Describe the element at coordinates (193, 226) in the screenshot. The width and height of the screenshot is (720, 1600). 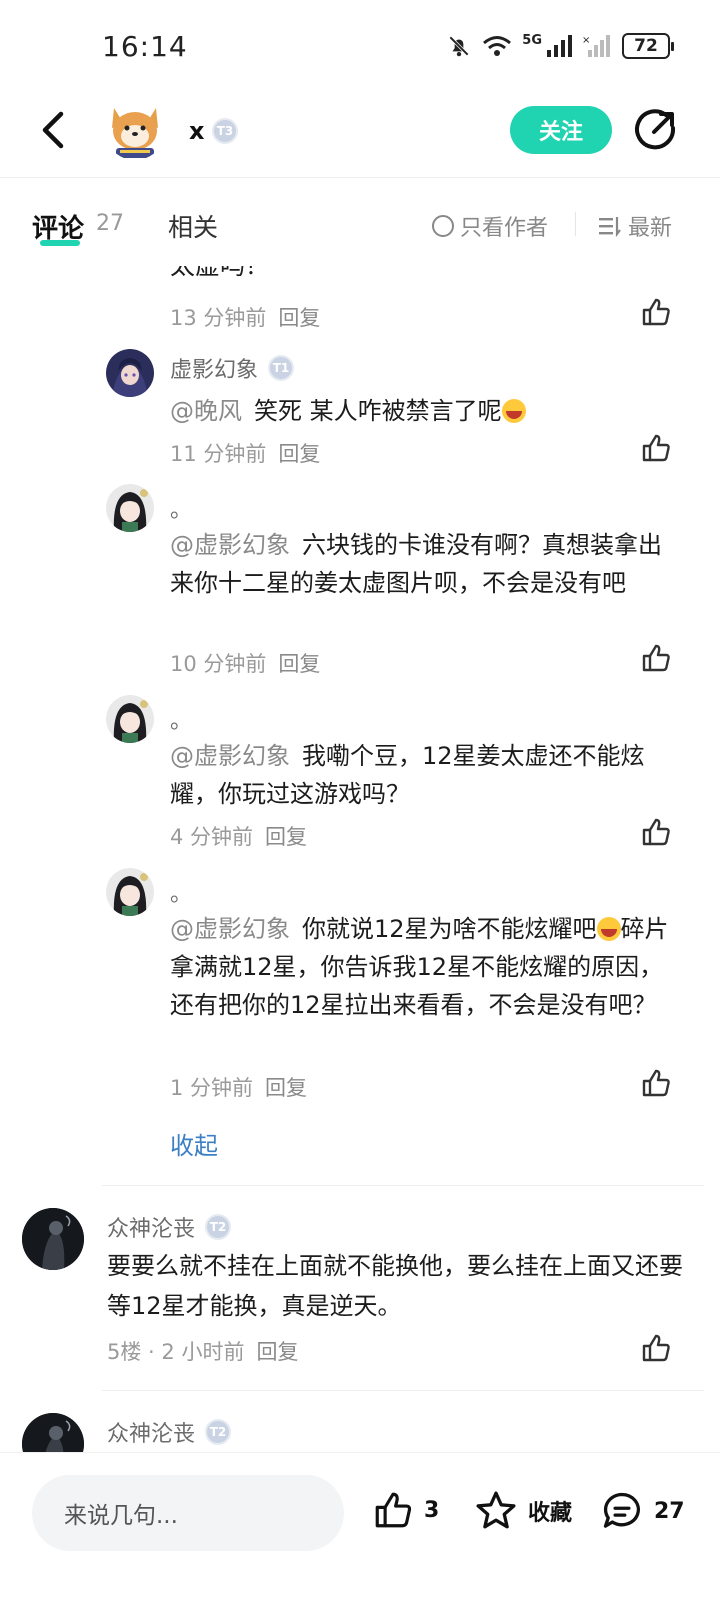
I see `tab-related: 相关` at that location.